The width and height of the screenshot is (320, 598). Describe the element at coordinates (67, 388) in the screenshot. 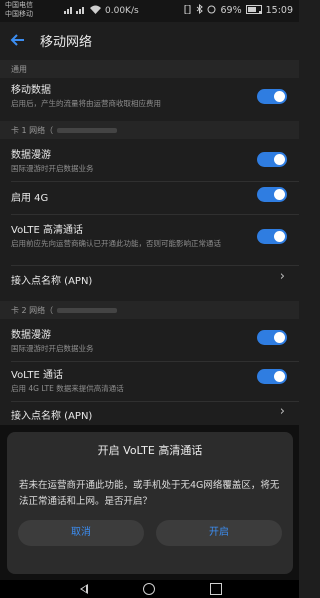

I see `item-subtitle: 启用 4G LTE 数据来提供高清通话` at that location.